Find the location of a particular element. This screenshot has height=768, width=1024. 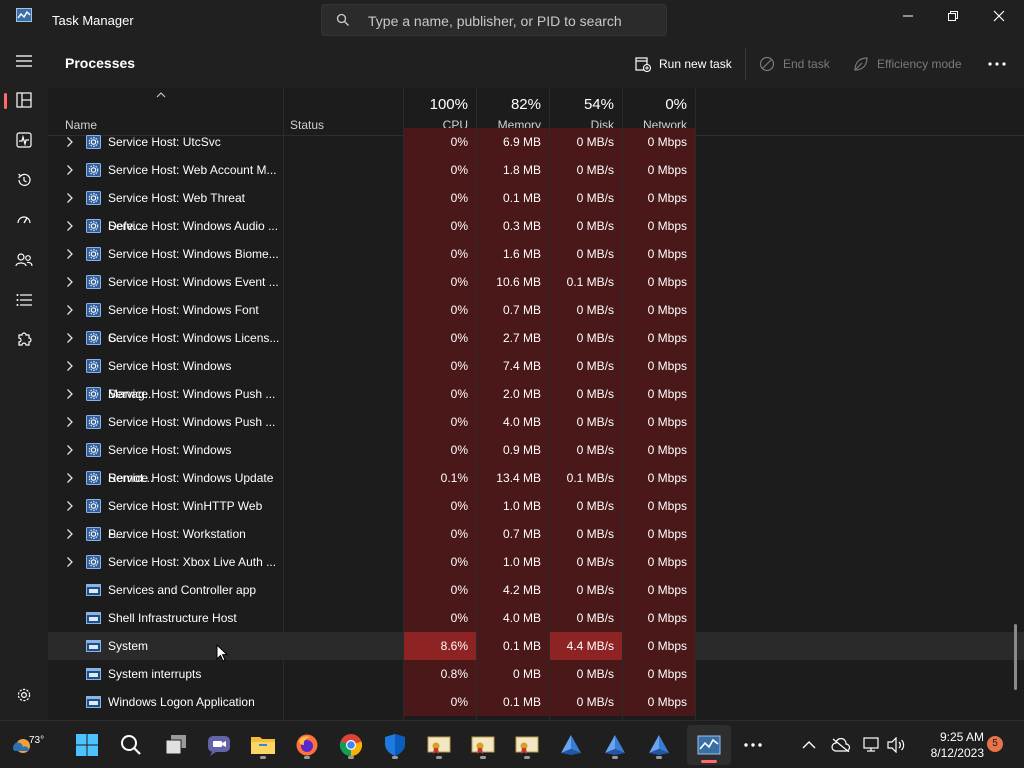

show-hidden-icons-button is located at coordinates (809, 745).